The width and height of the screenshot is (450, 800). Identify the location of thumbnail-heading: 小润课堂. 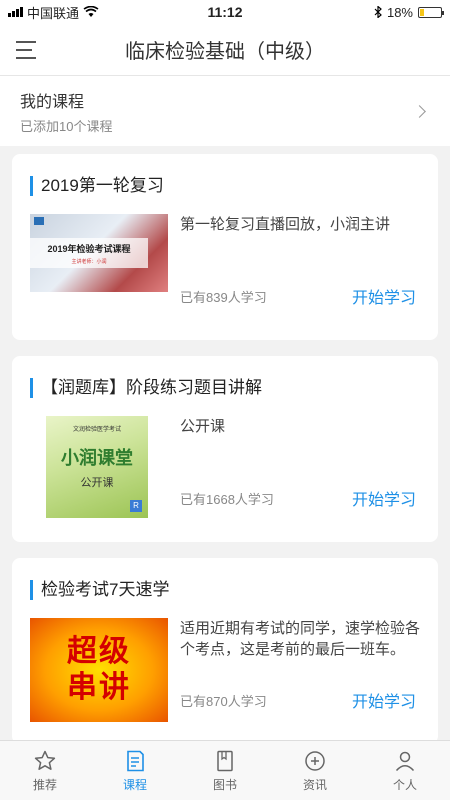
(97, 458).